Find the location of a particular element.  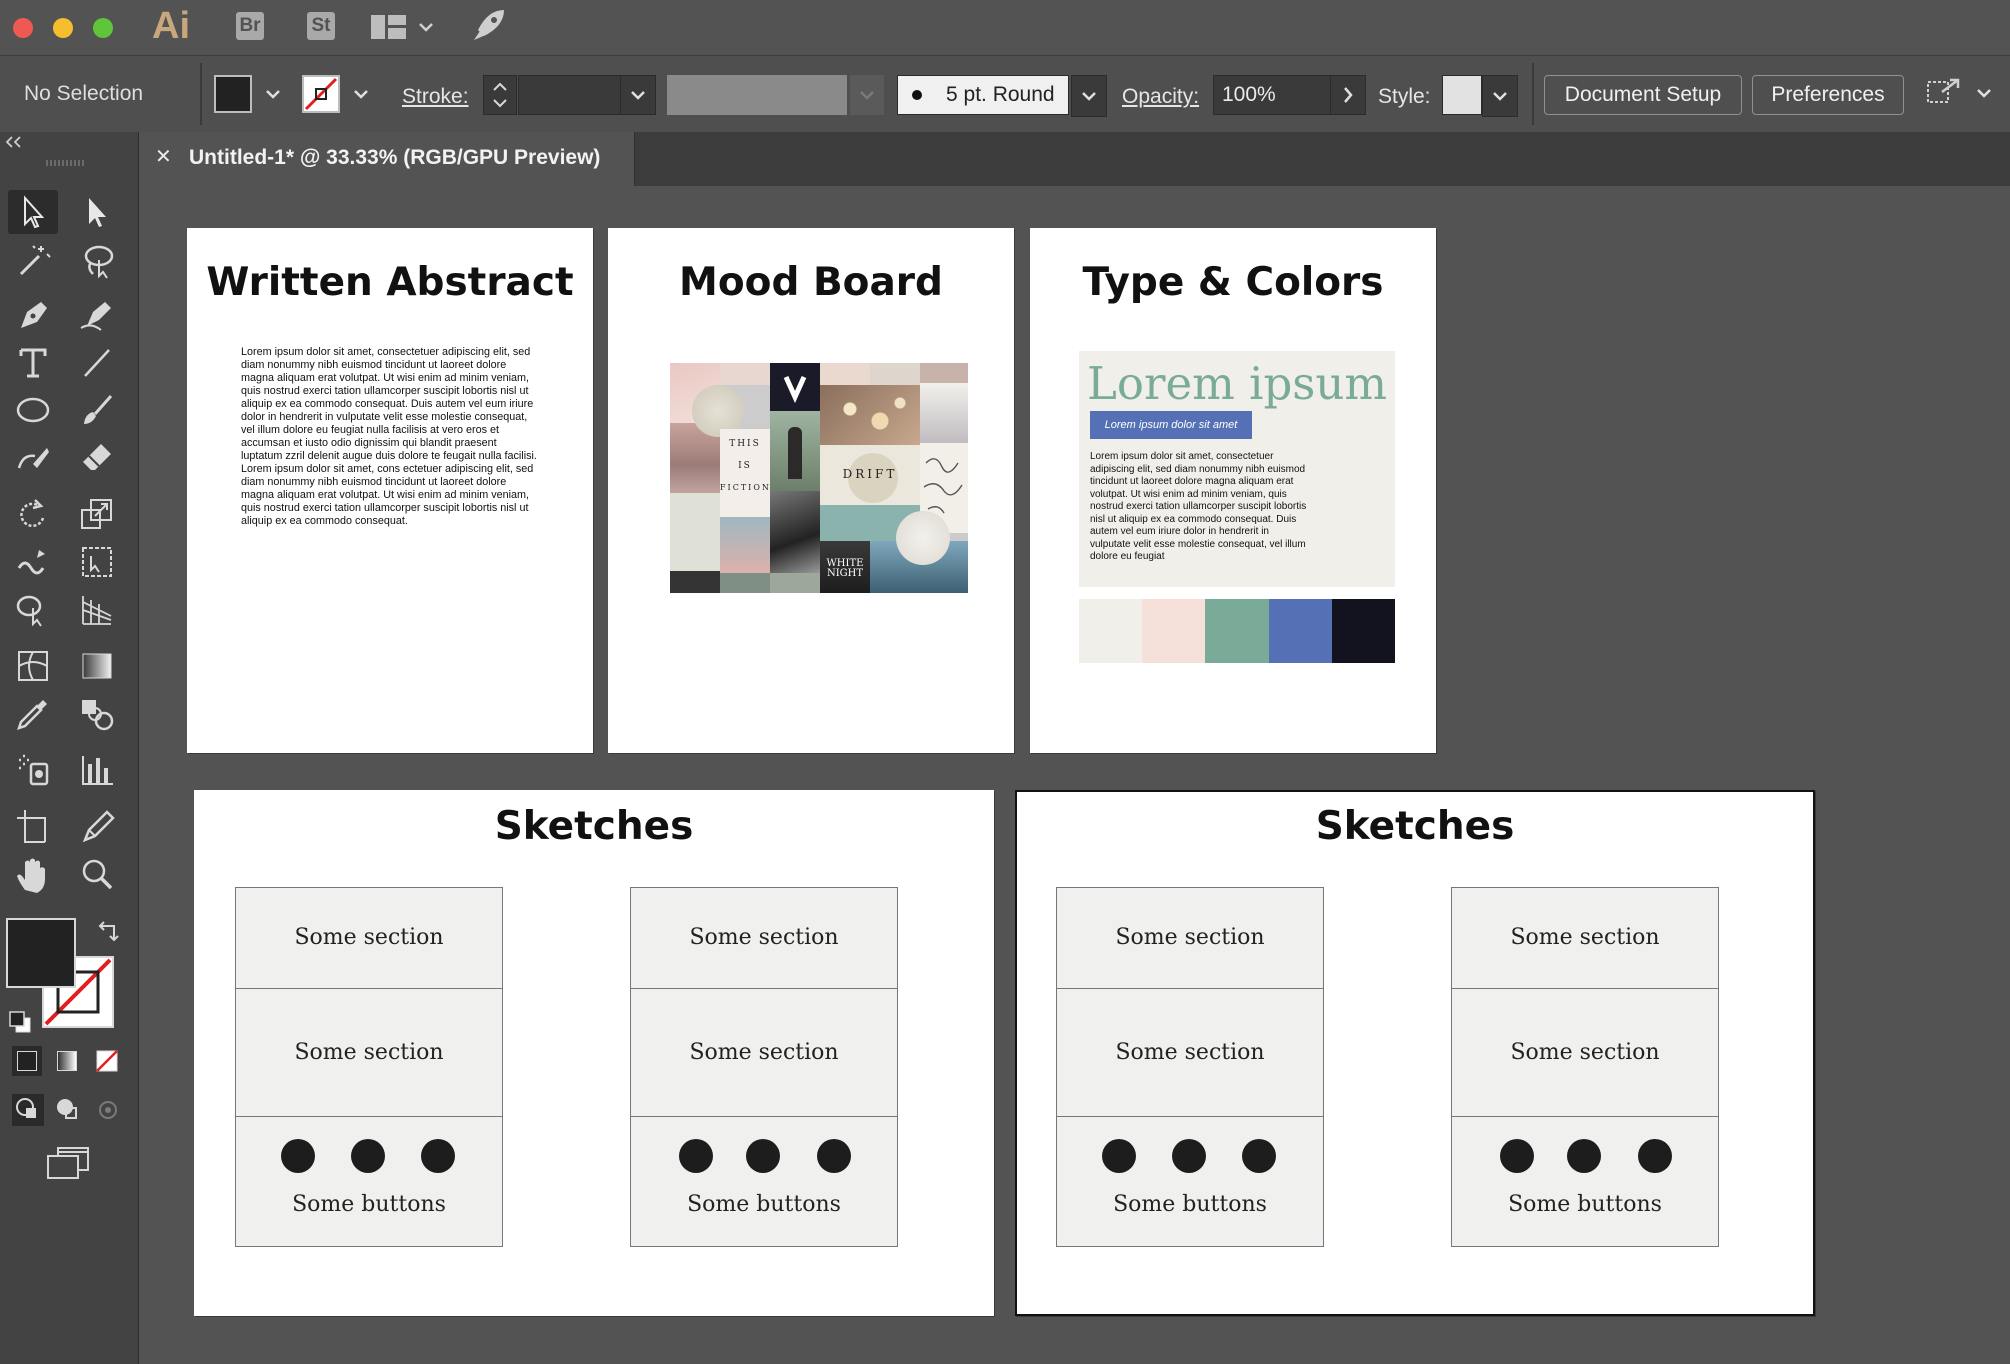

stroke-dropdown-arrow is located at coordinates (361, 94).